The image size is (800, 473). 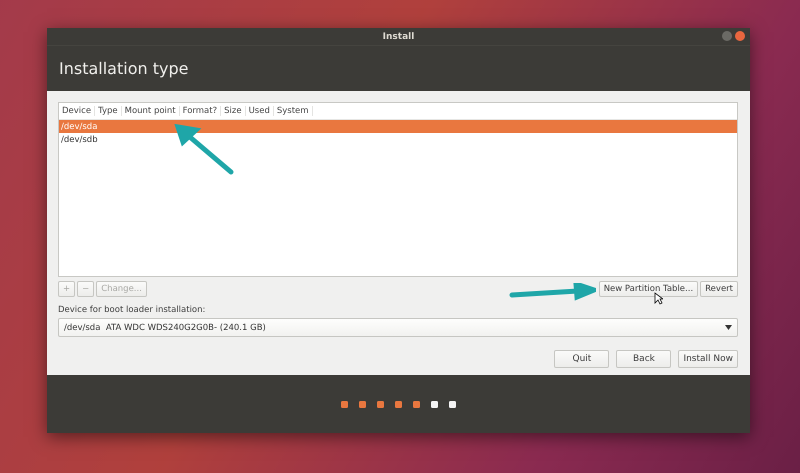 What do you see at coordinates (719, 289) in the screenshot?
I see `partition-button: Revert` at bounding box center [719, 289].